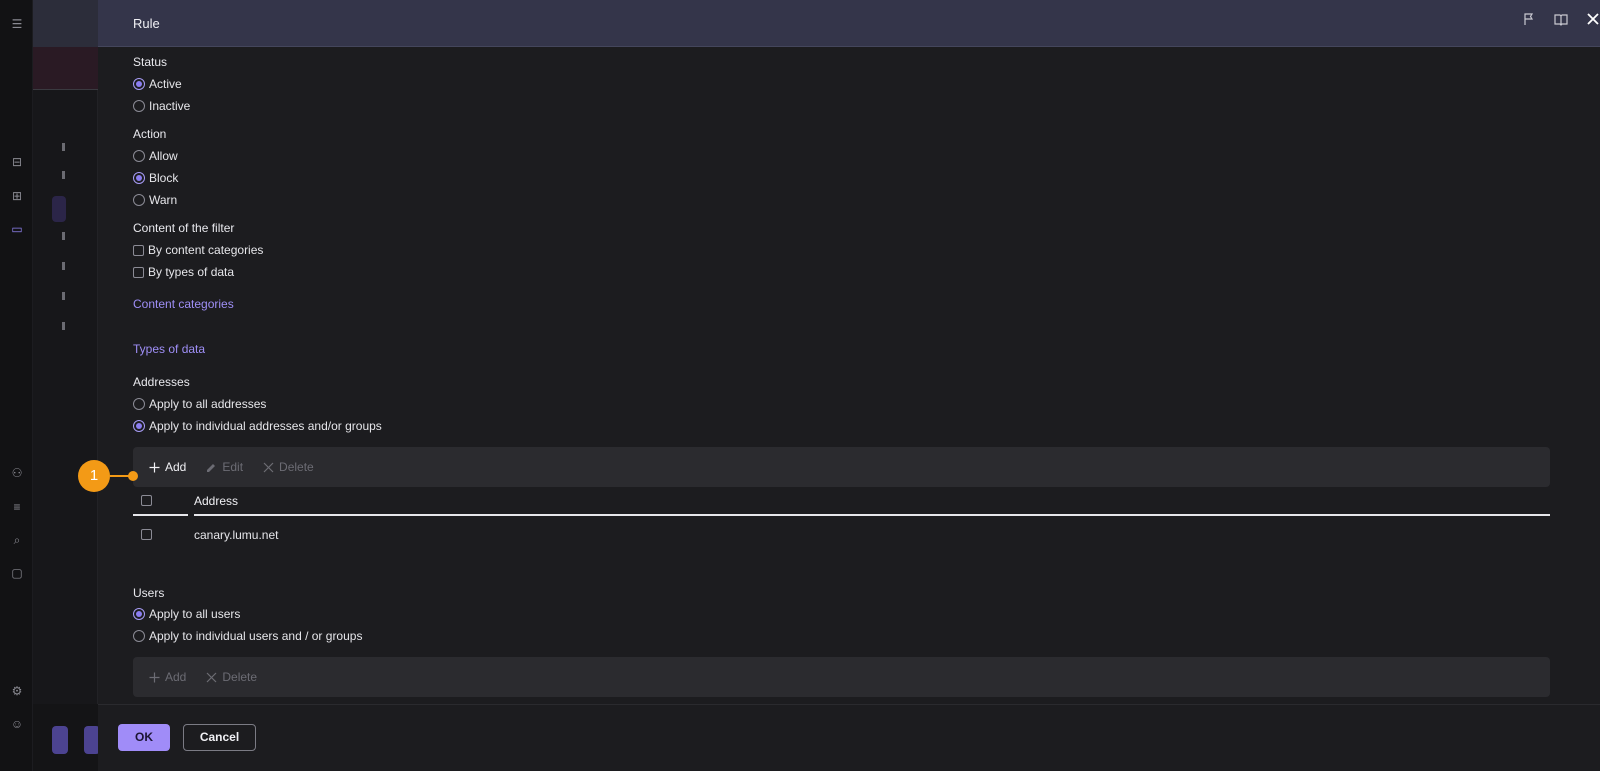  Describe the element at coordinates (17, 573) in the screenshot. I see `bag-icon: ▢` at that location.